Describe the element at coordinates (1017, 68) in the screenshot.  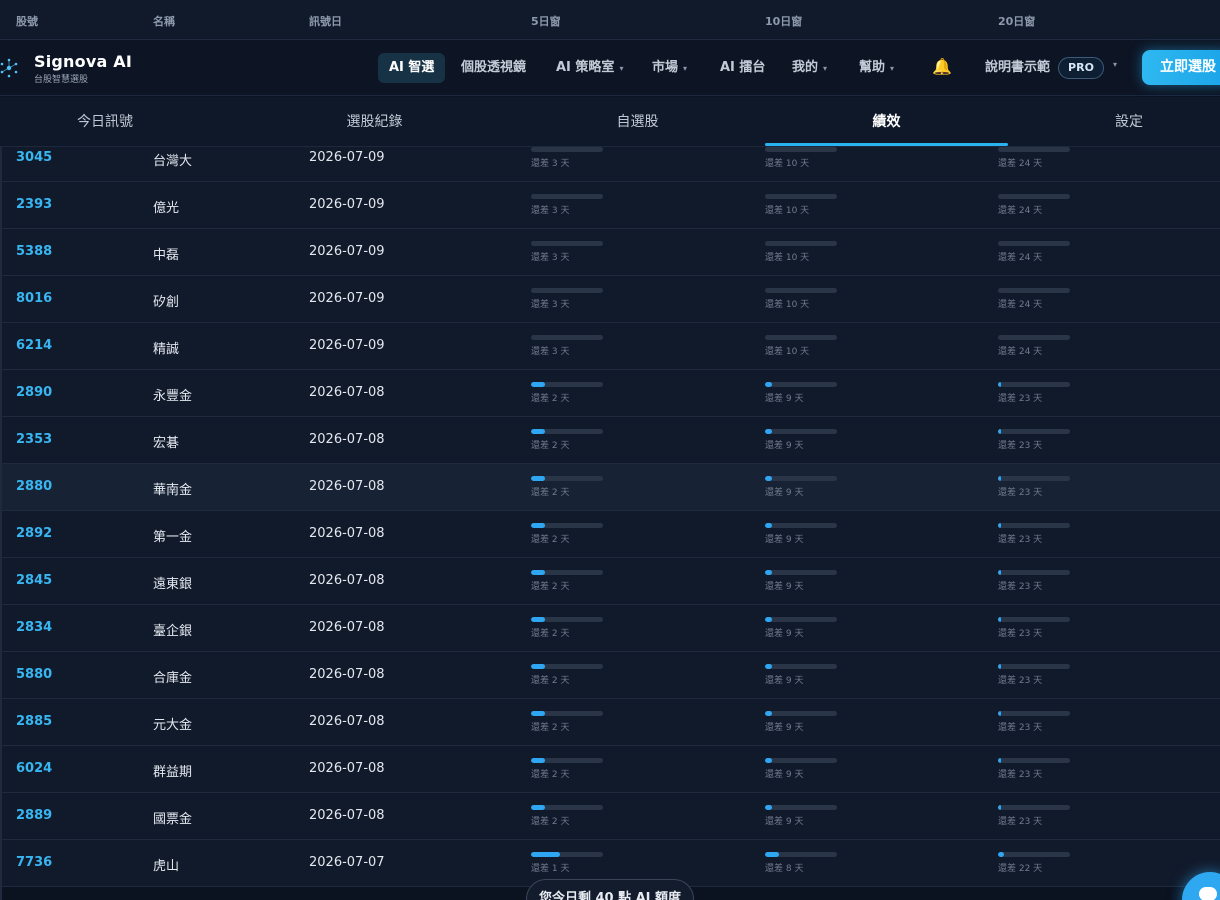
I see `nav-demo: 說明書示範` at that location.